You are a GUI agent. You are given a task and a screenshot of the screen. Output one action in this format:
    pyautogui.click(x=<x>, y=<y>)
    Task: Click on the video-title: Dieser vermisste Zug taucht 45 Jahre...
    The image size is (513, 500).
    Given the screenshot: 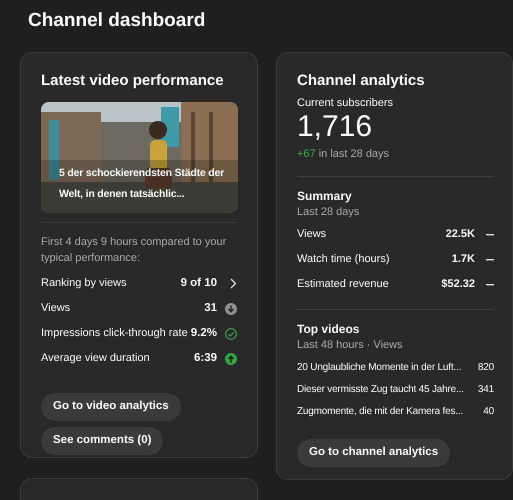 What is the action you would take?
    pyautogui.click(x=385, y=389)
    